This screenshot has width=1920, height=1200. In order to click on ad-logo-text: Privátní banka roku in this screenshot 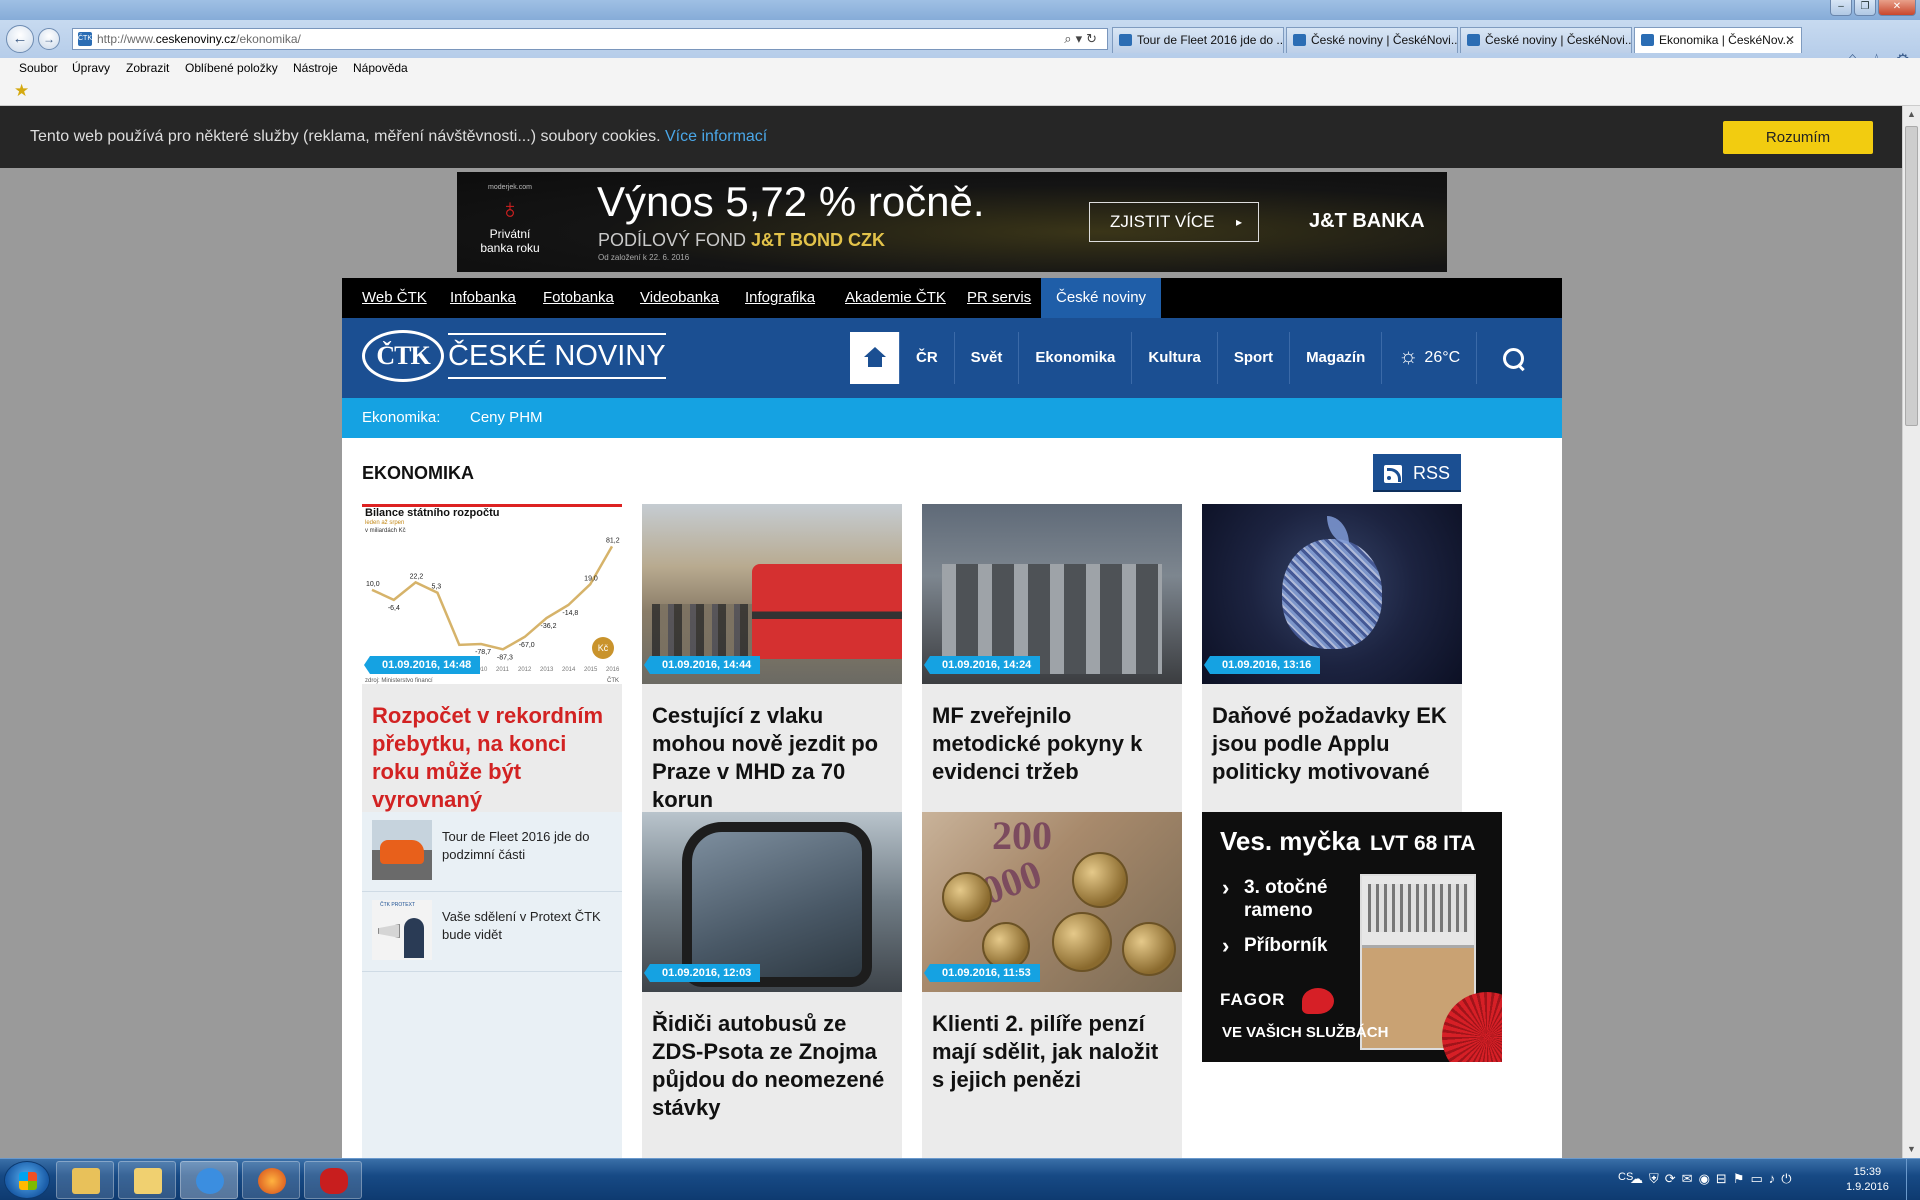, I will do `click(510, 241)`.